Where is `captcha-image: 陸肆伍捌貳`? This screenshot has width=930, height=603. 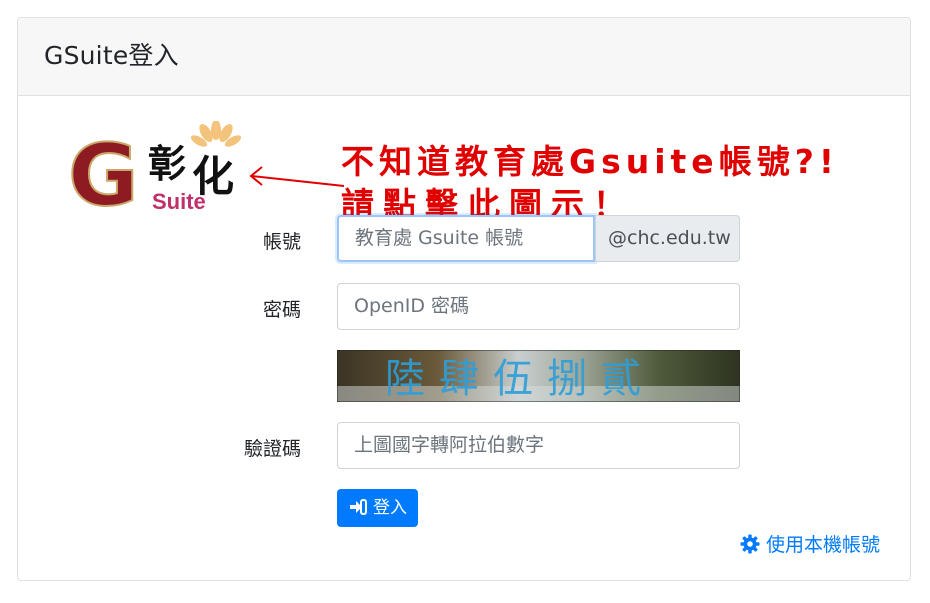
captcha-image: 陸肆伍捌貳 is located at coordinates (538, 376).